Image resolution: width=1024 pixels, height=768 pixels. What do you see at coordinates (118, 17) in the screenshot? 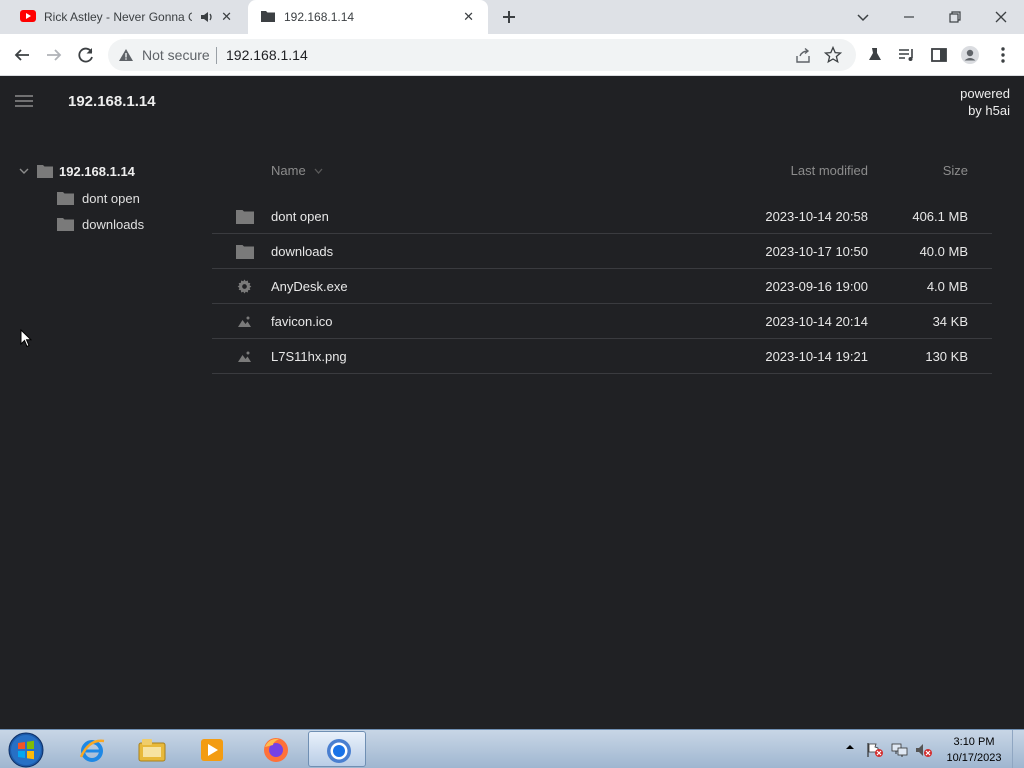
I see `tab-title: Rick Astley - Never Gonna Give You Up` at bounding box center [118, 17].